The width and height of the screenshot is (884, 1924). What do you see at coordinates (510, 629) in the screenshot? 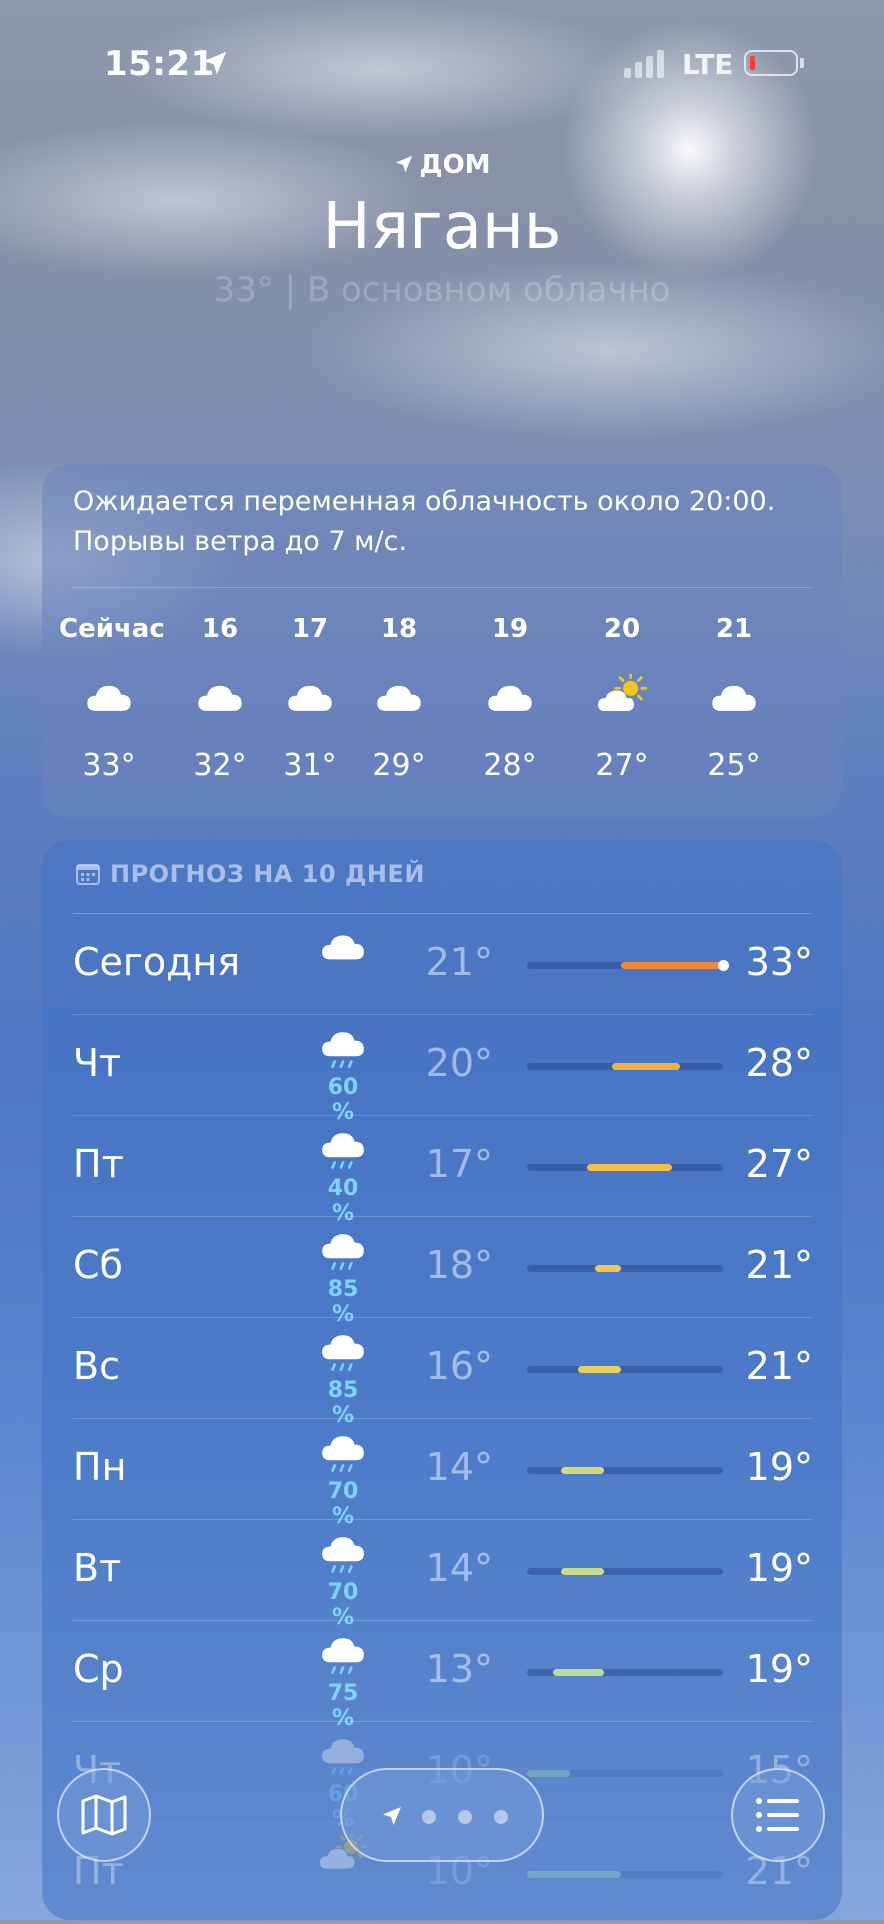
I see `hour-label: 19` at bounding box center [510, 629].